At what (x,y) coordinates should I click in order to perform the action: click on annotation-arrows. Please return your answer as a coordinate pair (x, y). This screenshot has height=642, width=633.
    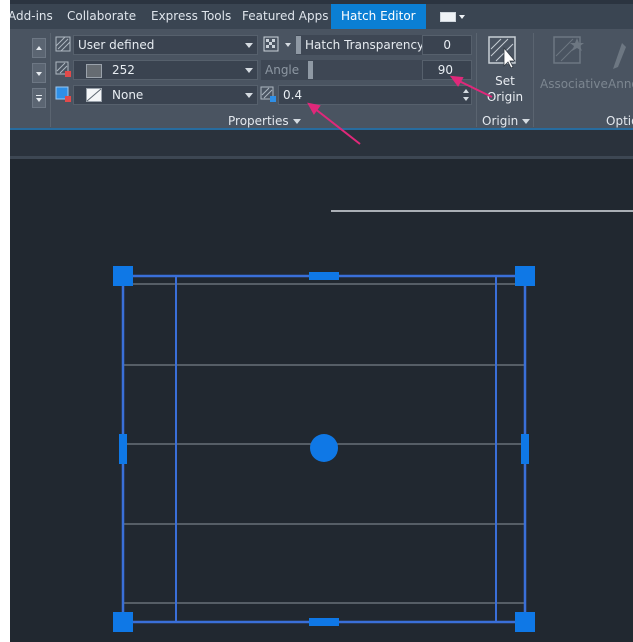
    Looking at the image, I should click on (400, 110).